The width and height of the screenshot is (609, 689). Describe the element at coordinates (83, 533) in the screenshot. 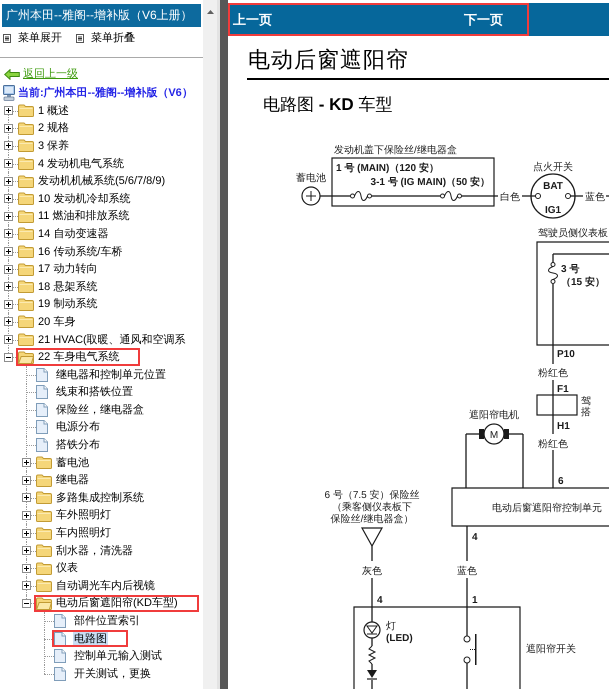

I see `tree-item: 车内照明灯` at that location.